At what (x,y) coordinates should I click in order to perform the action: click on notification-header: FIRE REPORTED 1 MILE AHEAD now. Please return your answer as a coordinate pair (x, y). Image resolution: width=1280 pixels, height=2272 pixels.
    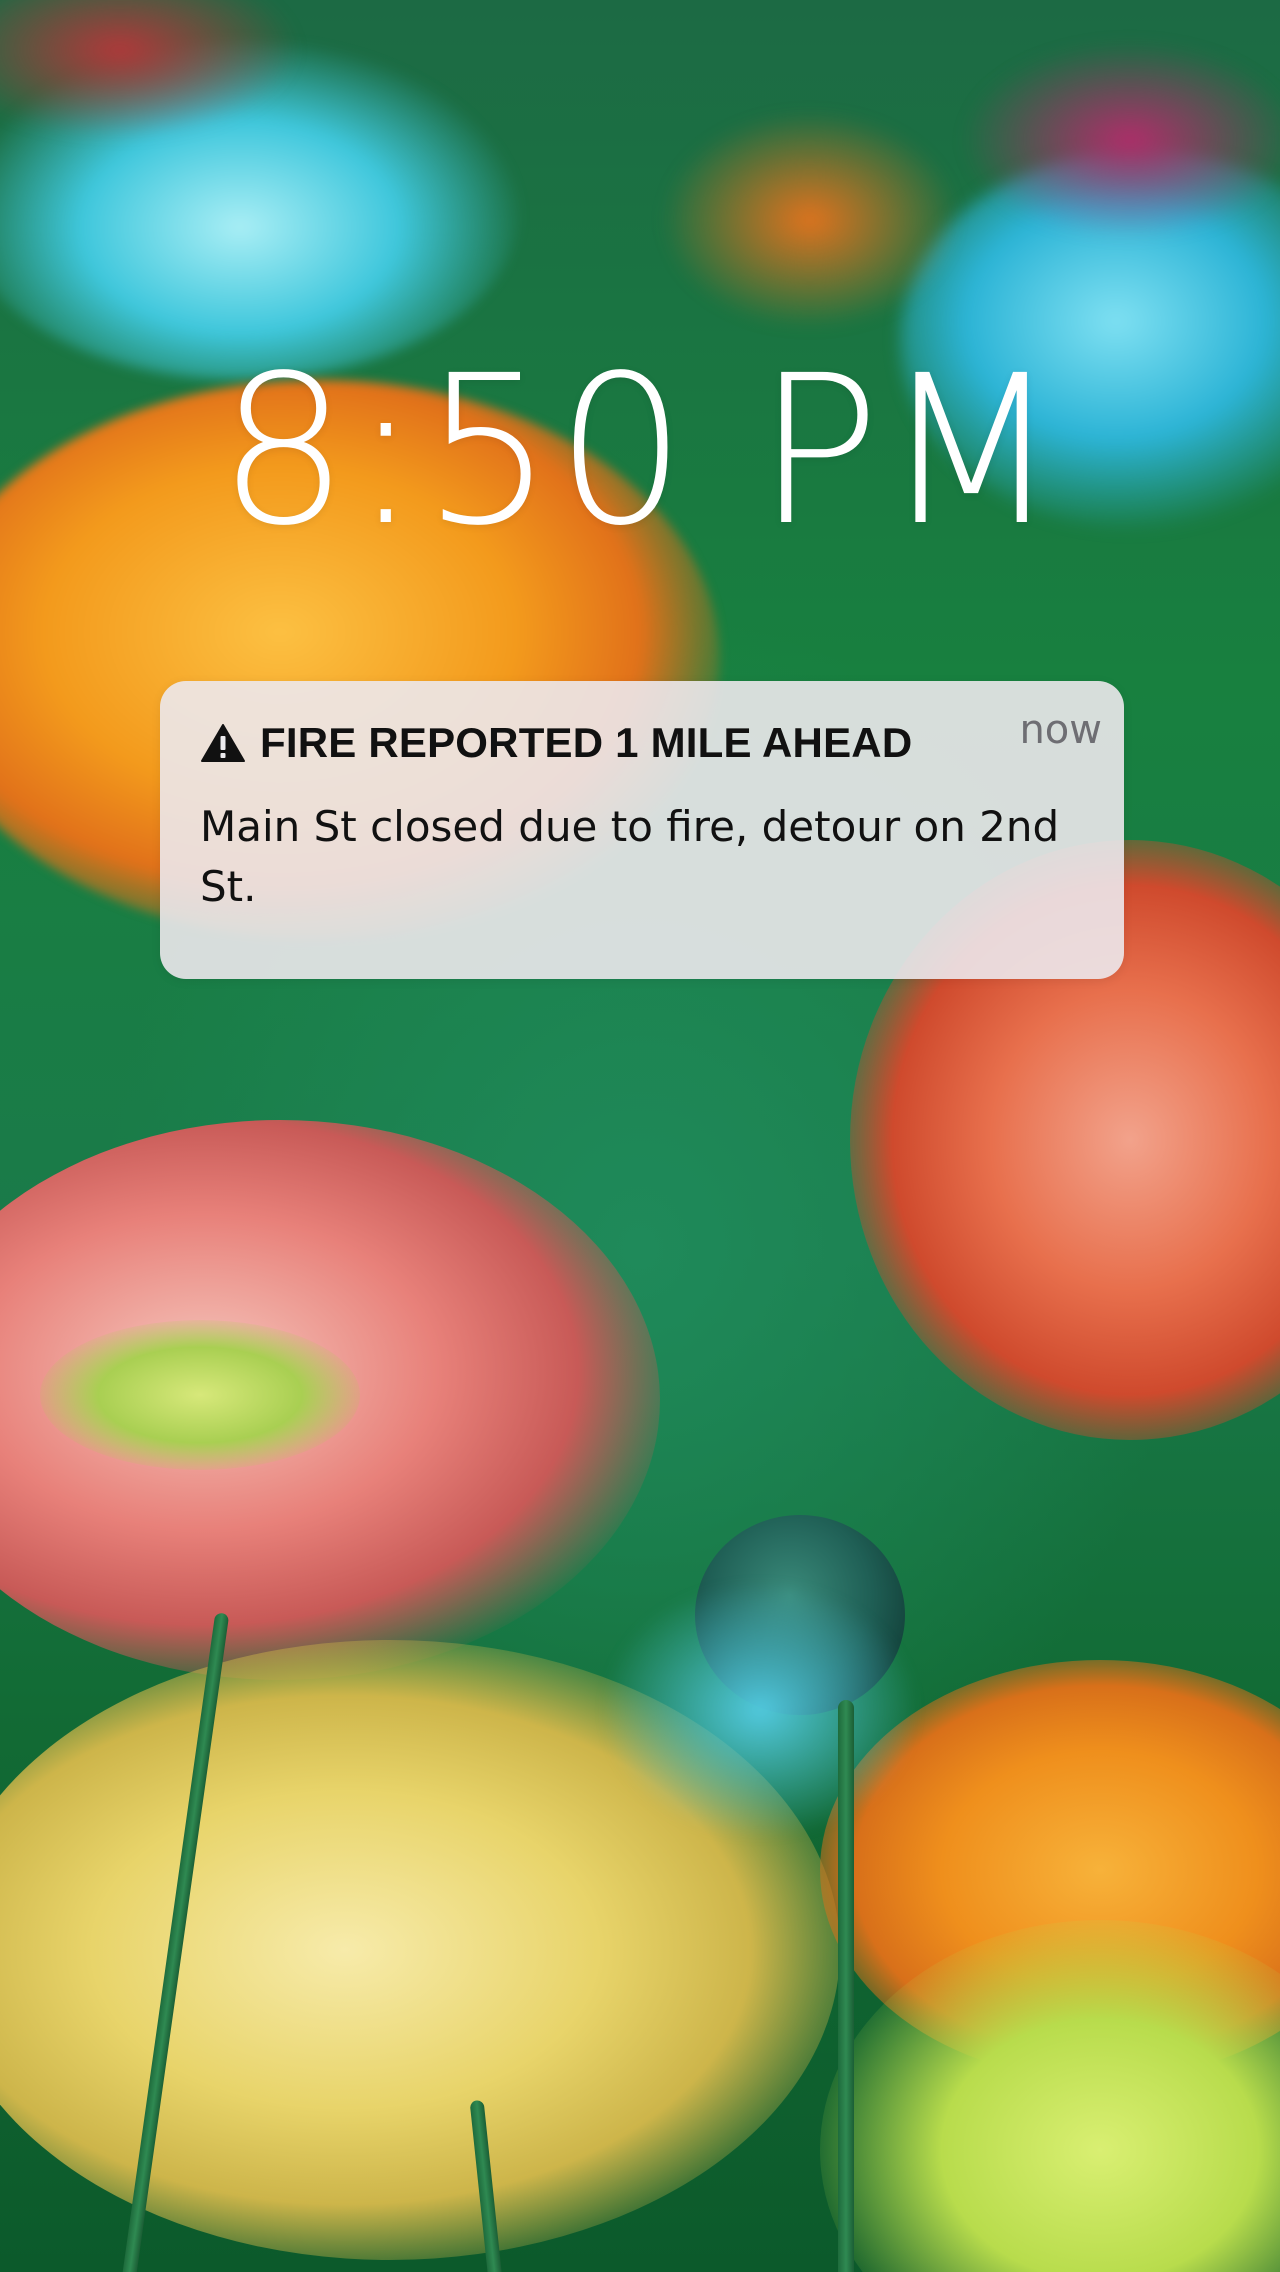
    Looking at the image, I should click on (651, 737).